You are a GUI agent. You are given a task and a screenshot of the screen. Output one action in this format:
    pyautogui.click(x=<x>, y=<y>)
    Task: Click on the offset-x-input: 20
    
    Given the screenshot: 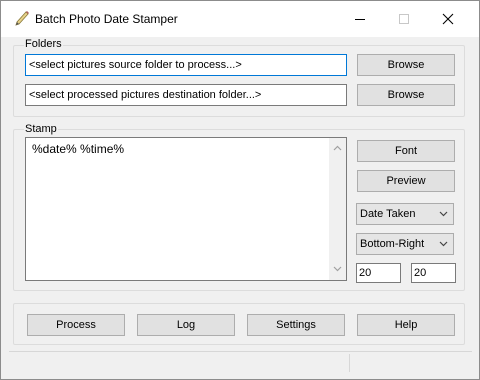 What is the action you would take?
    pyautogui.click(x=378, y=273)
    